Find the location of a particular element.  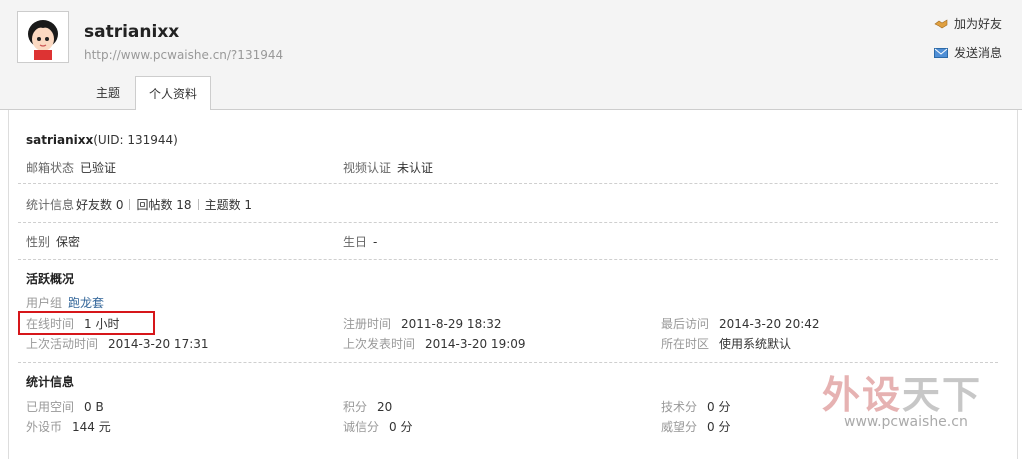

site-watermark: 外设天下 www.pcwaishe.cn is located at coordinates (917, 404).